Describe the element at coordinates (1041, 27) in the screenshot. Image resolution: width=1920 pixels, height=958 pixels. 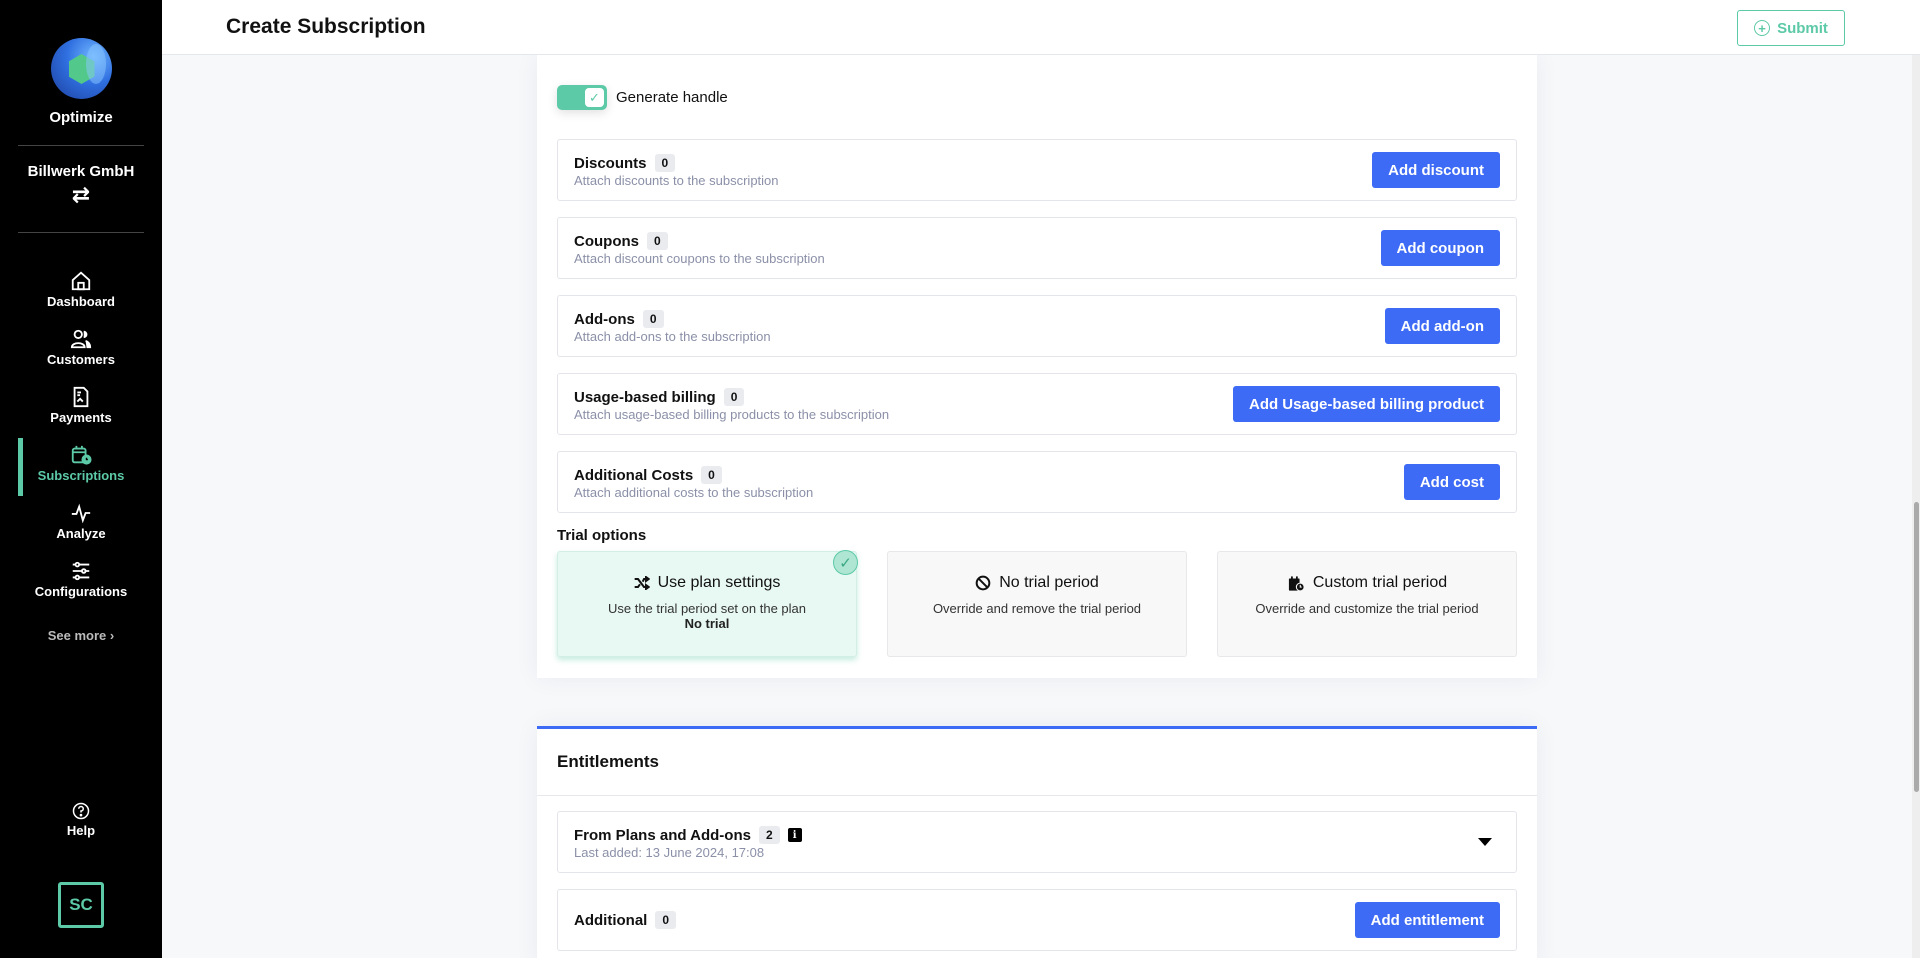
I see `page-header: Create Subscription + Submit` at that location.